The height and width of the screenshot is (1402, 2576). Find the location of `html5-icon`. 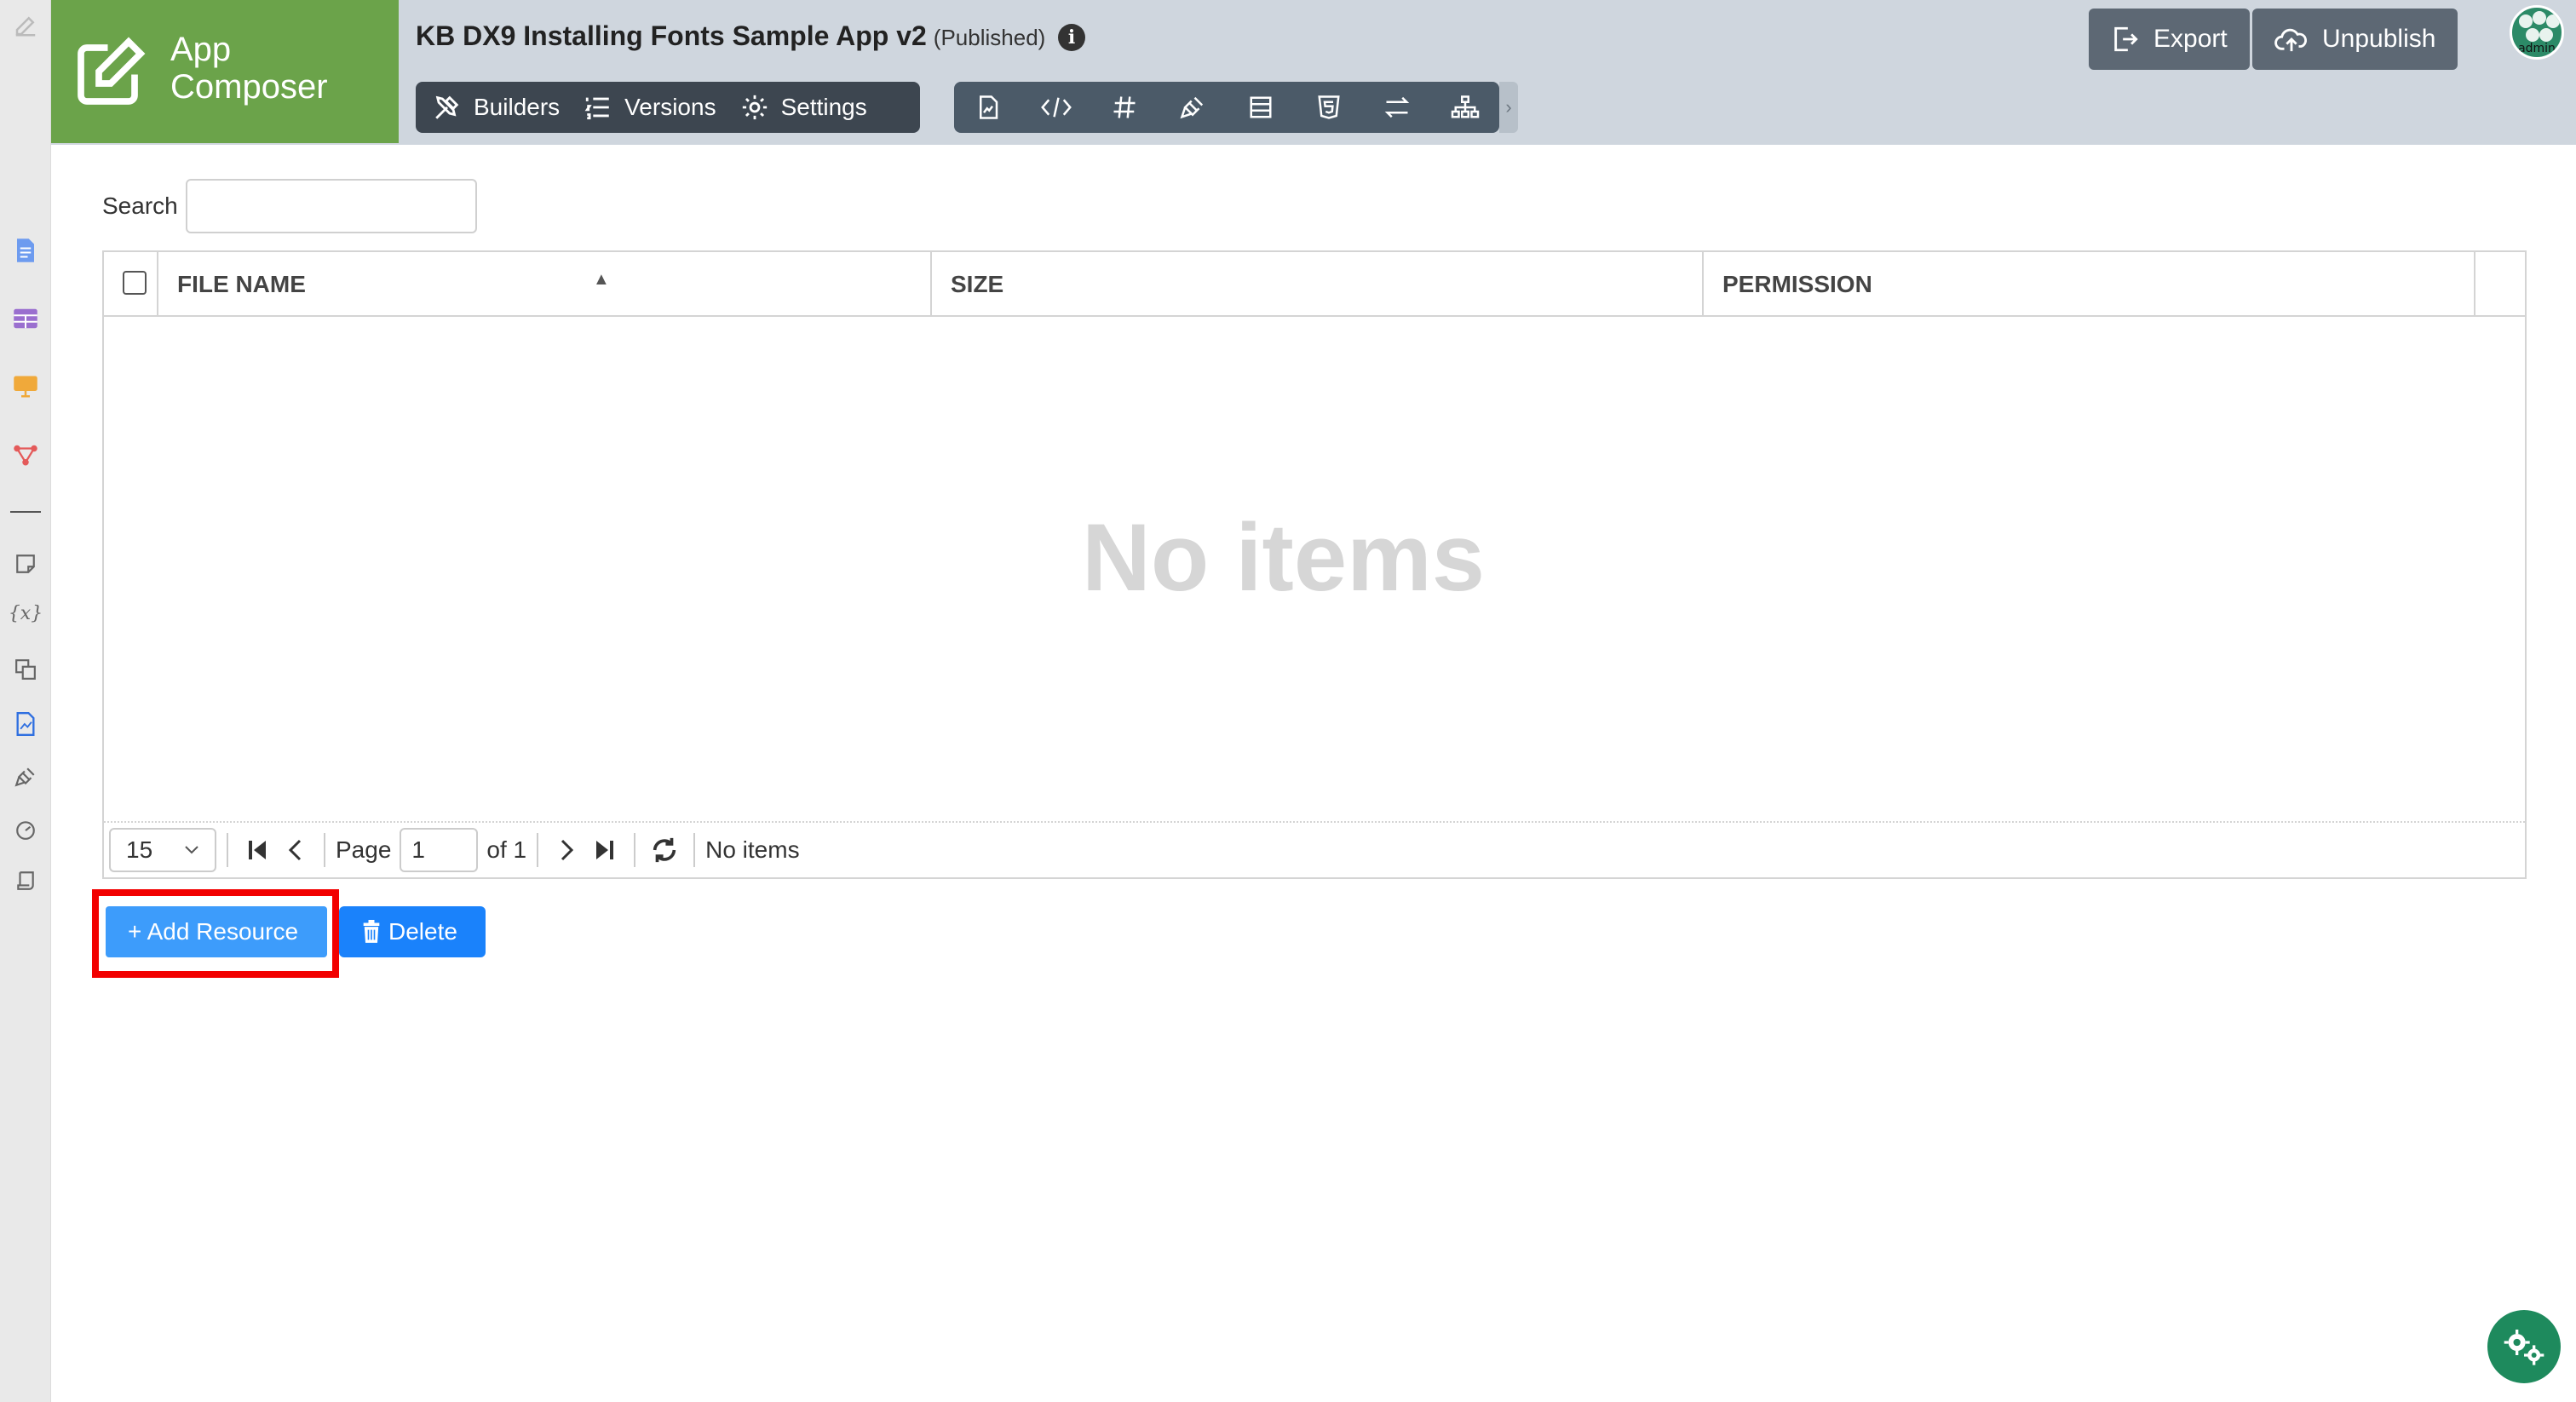

html5-icon is located at coordinates (1329, 107).